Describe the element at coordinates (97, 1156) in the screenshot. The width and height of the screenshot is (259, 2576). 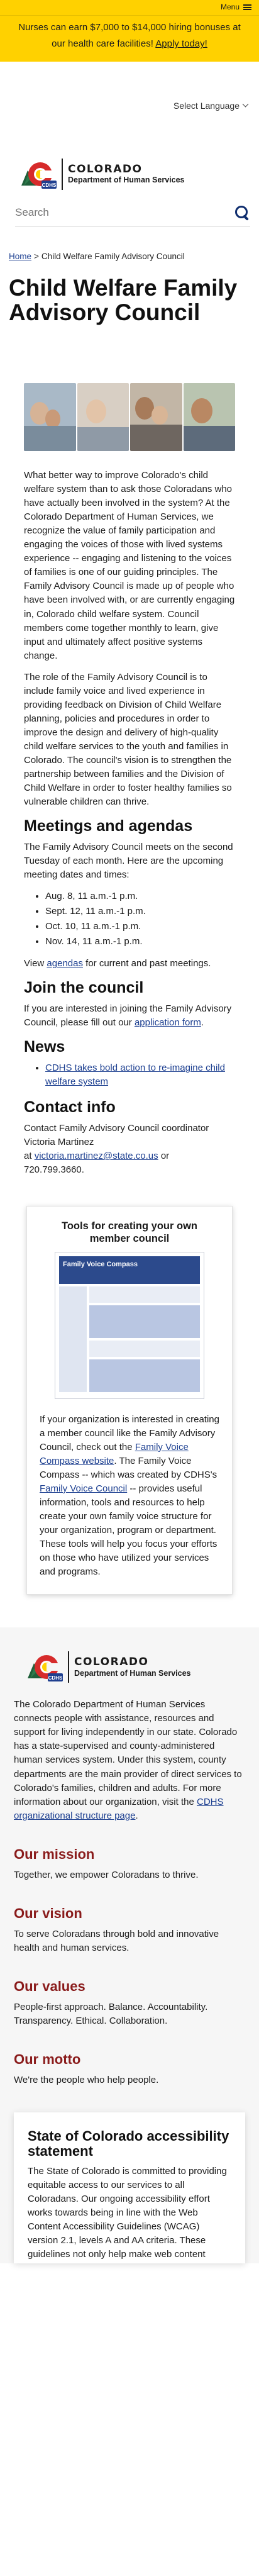
I see `contact-email-link: victoria.martinez@state.co.us` at that location.